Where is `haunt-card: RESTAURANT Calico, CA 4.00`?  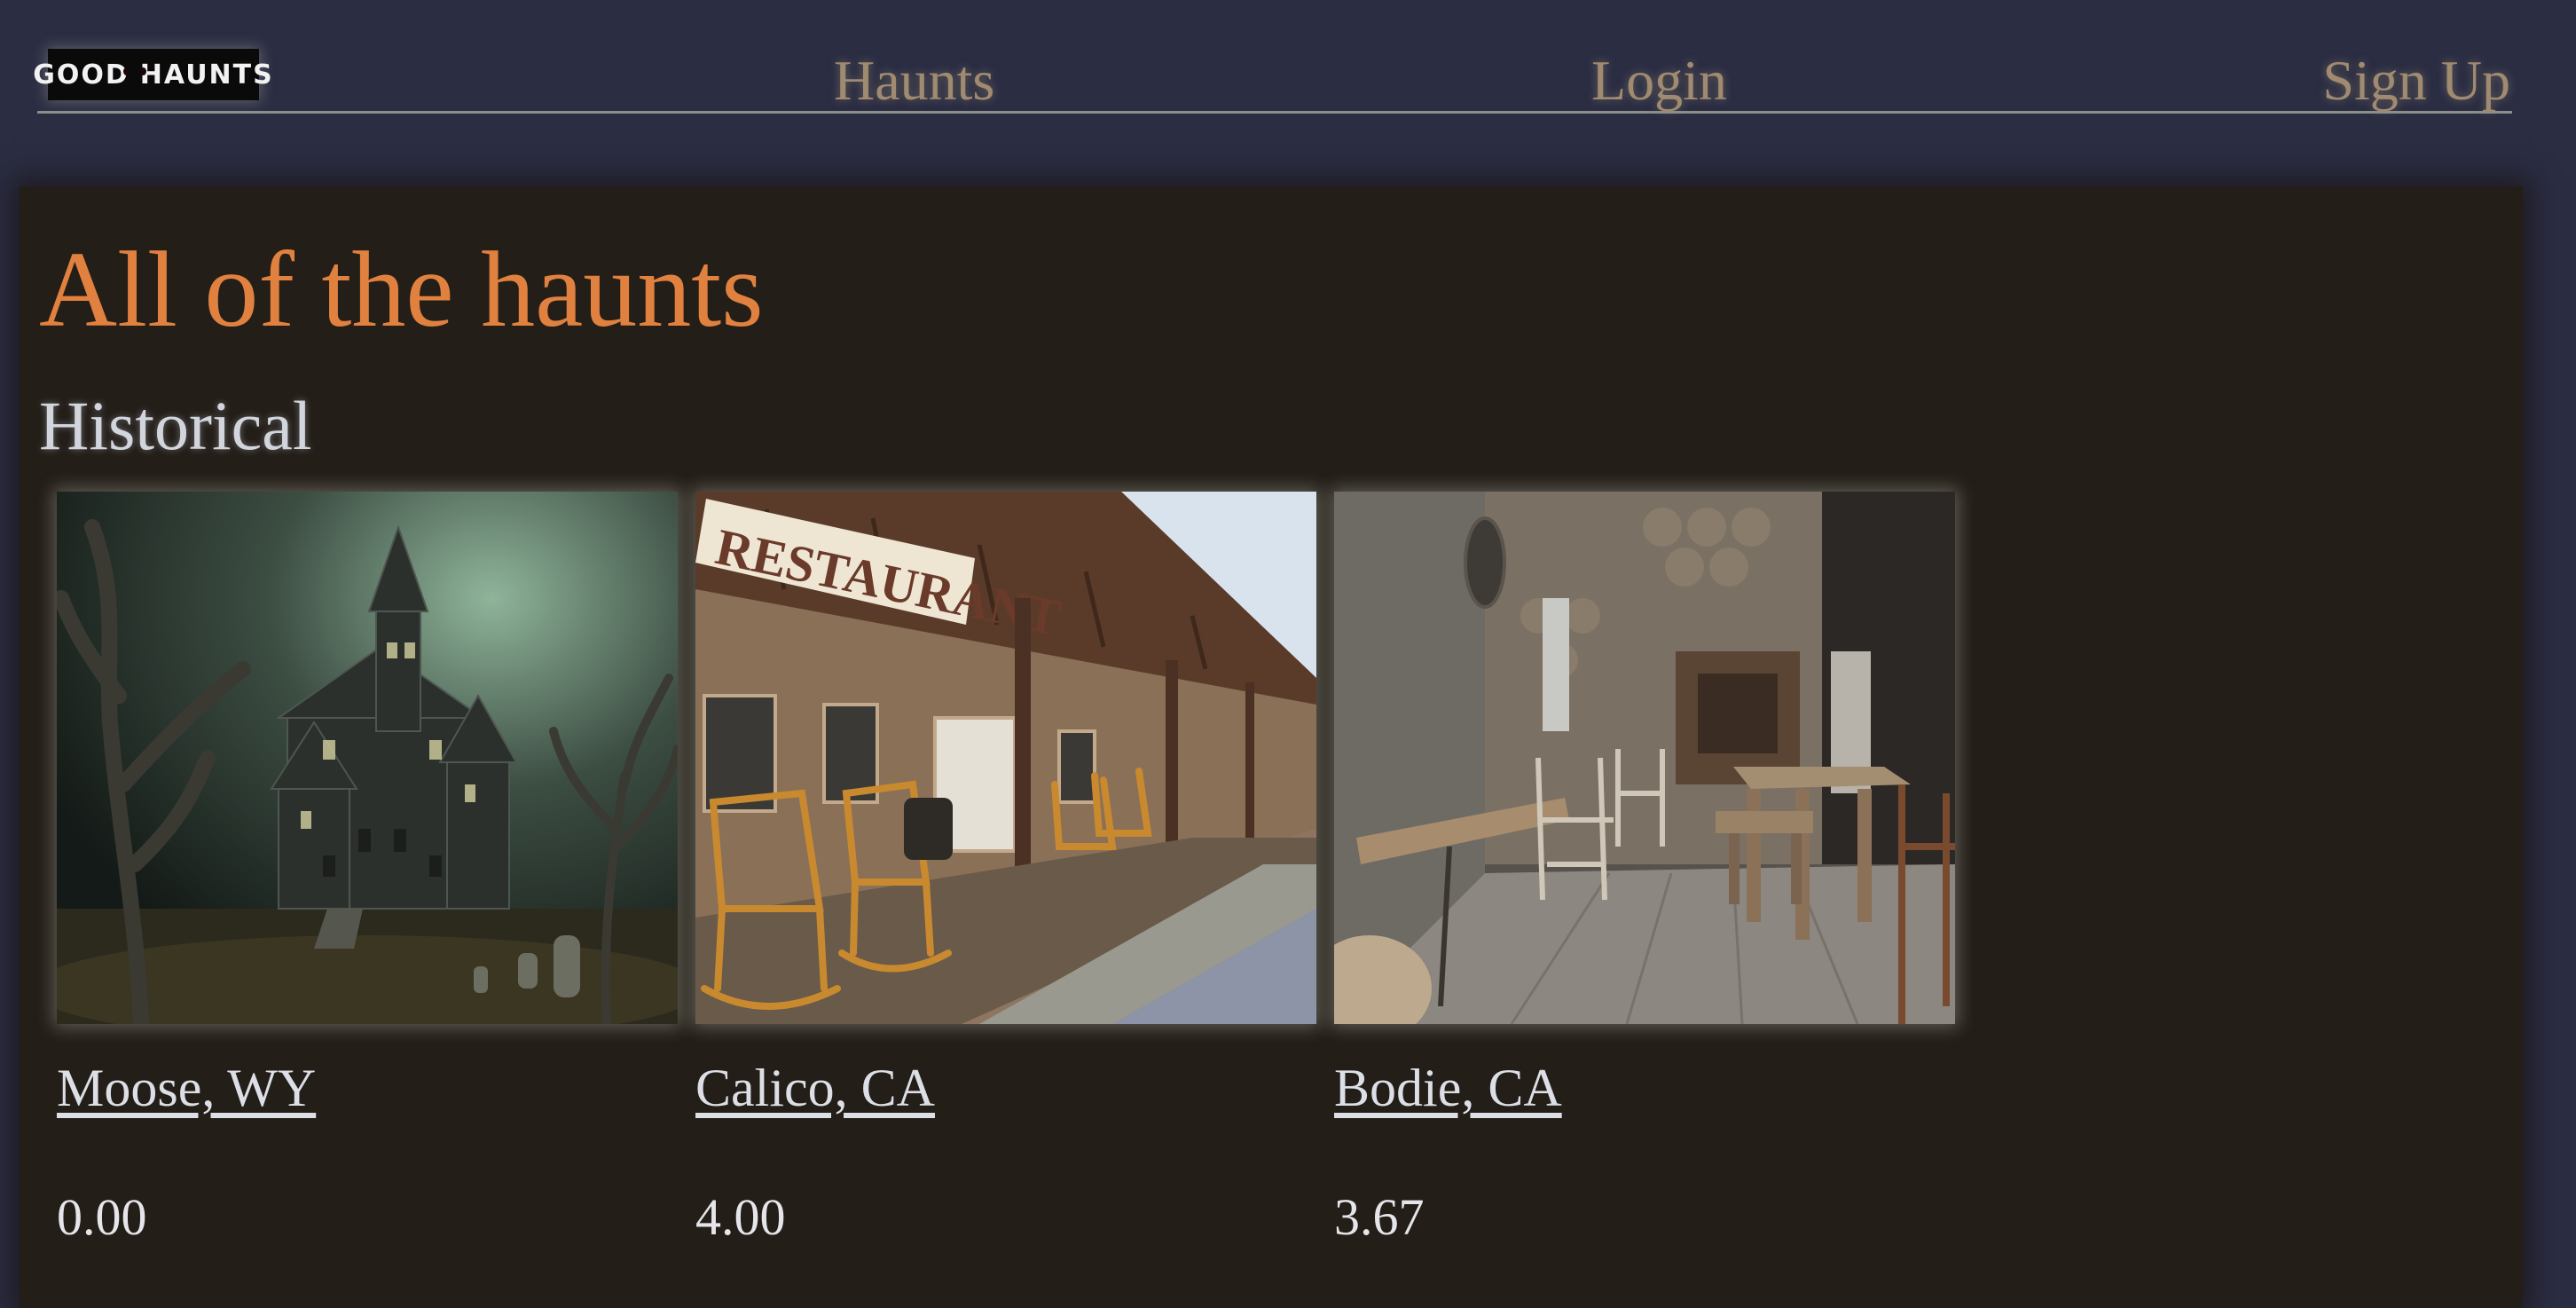
haunt-card: RESTAURANT Calico, CA 4.00 is located at coordinates (1005, 869).